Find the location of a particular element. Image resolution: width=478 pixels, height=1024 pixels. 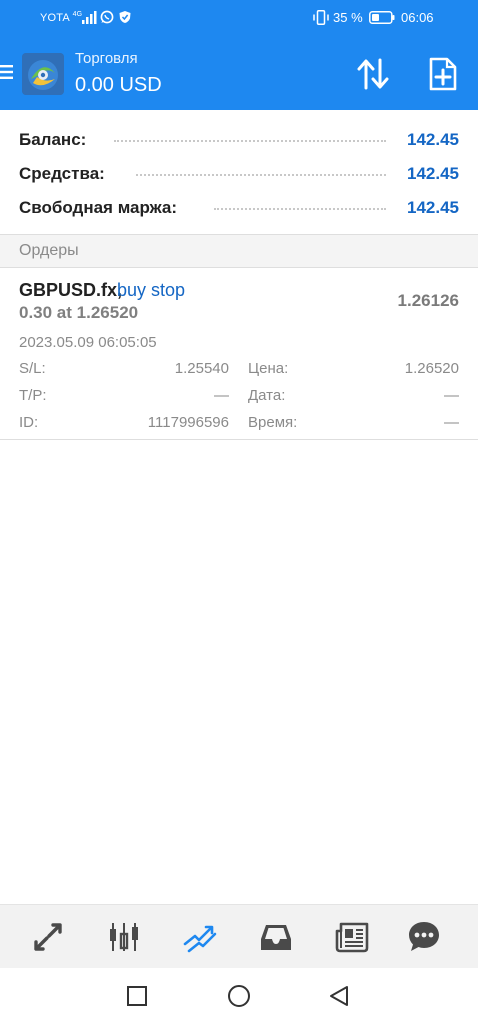

equity-label: Средства: is located at coordinates (64, 174).